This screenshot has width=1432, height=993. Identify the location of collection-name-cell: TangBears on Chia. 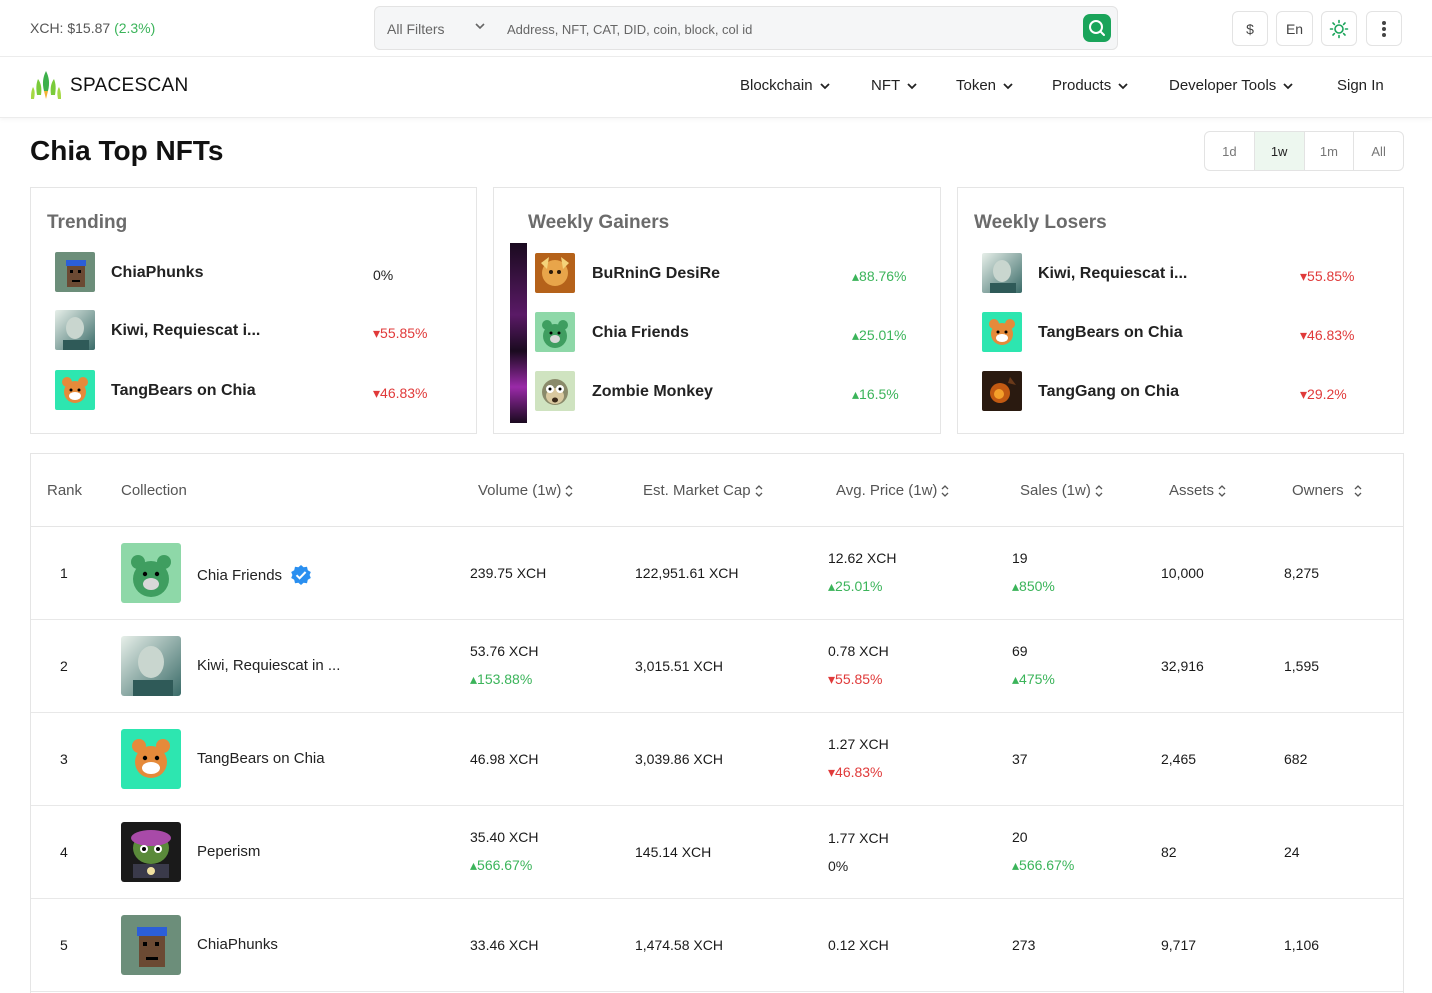
(261, 758).